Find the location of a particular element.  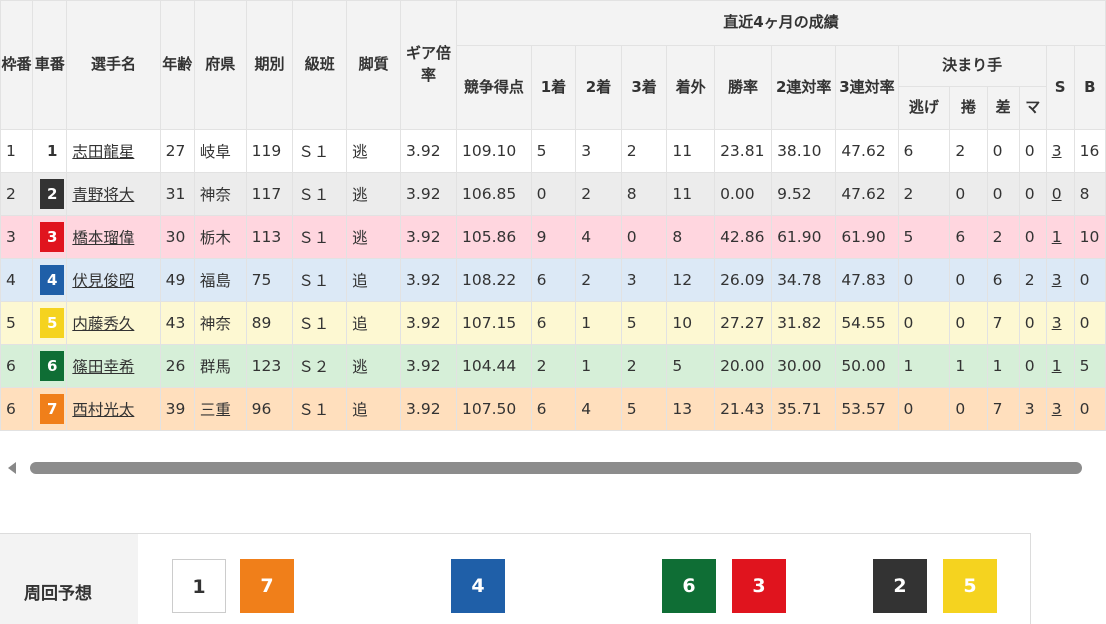

lap-forecast-label: 周回予想 is located at coordinates (58, 594).